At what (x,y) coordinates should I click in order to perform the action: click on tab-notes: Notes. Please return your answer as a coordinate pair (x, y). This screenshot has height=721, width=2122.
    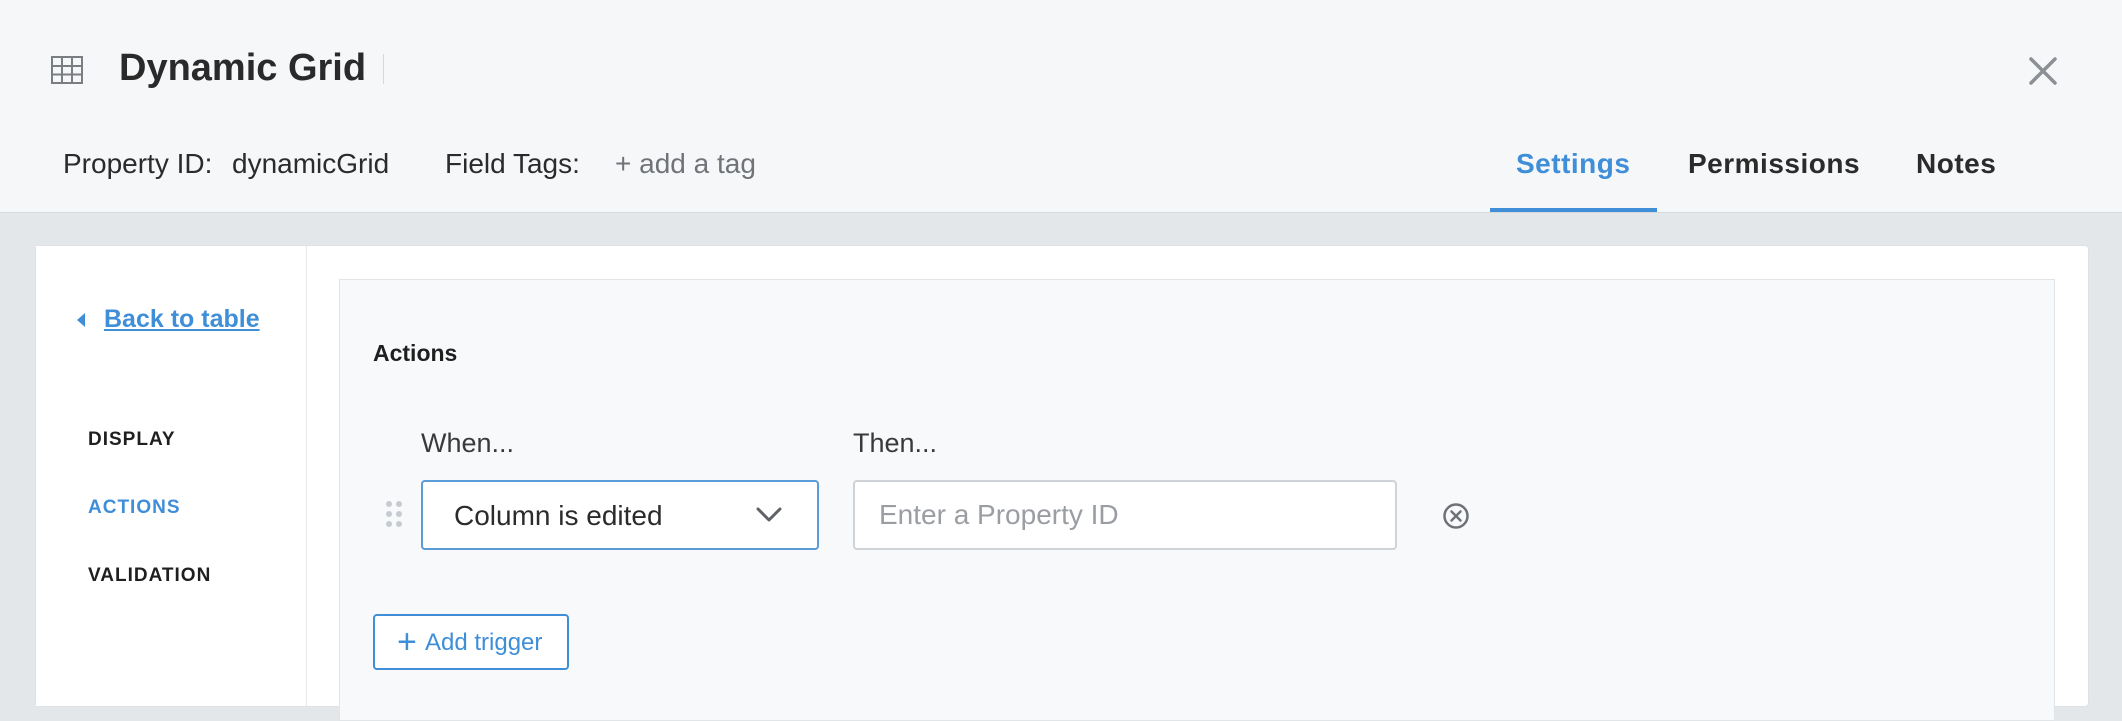
    Looking at the image, I should click on (1956, 164).